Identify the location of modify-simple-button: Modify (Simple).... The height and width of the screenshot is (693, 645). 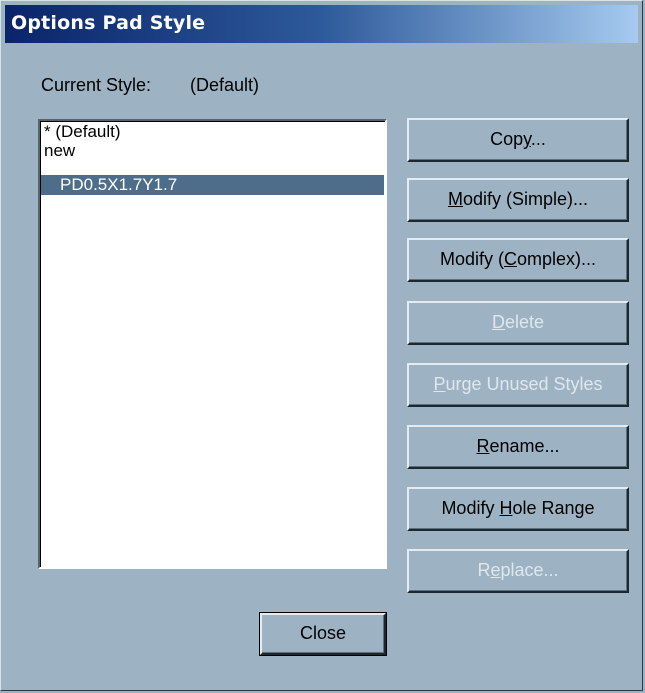
(518, 200).